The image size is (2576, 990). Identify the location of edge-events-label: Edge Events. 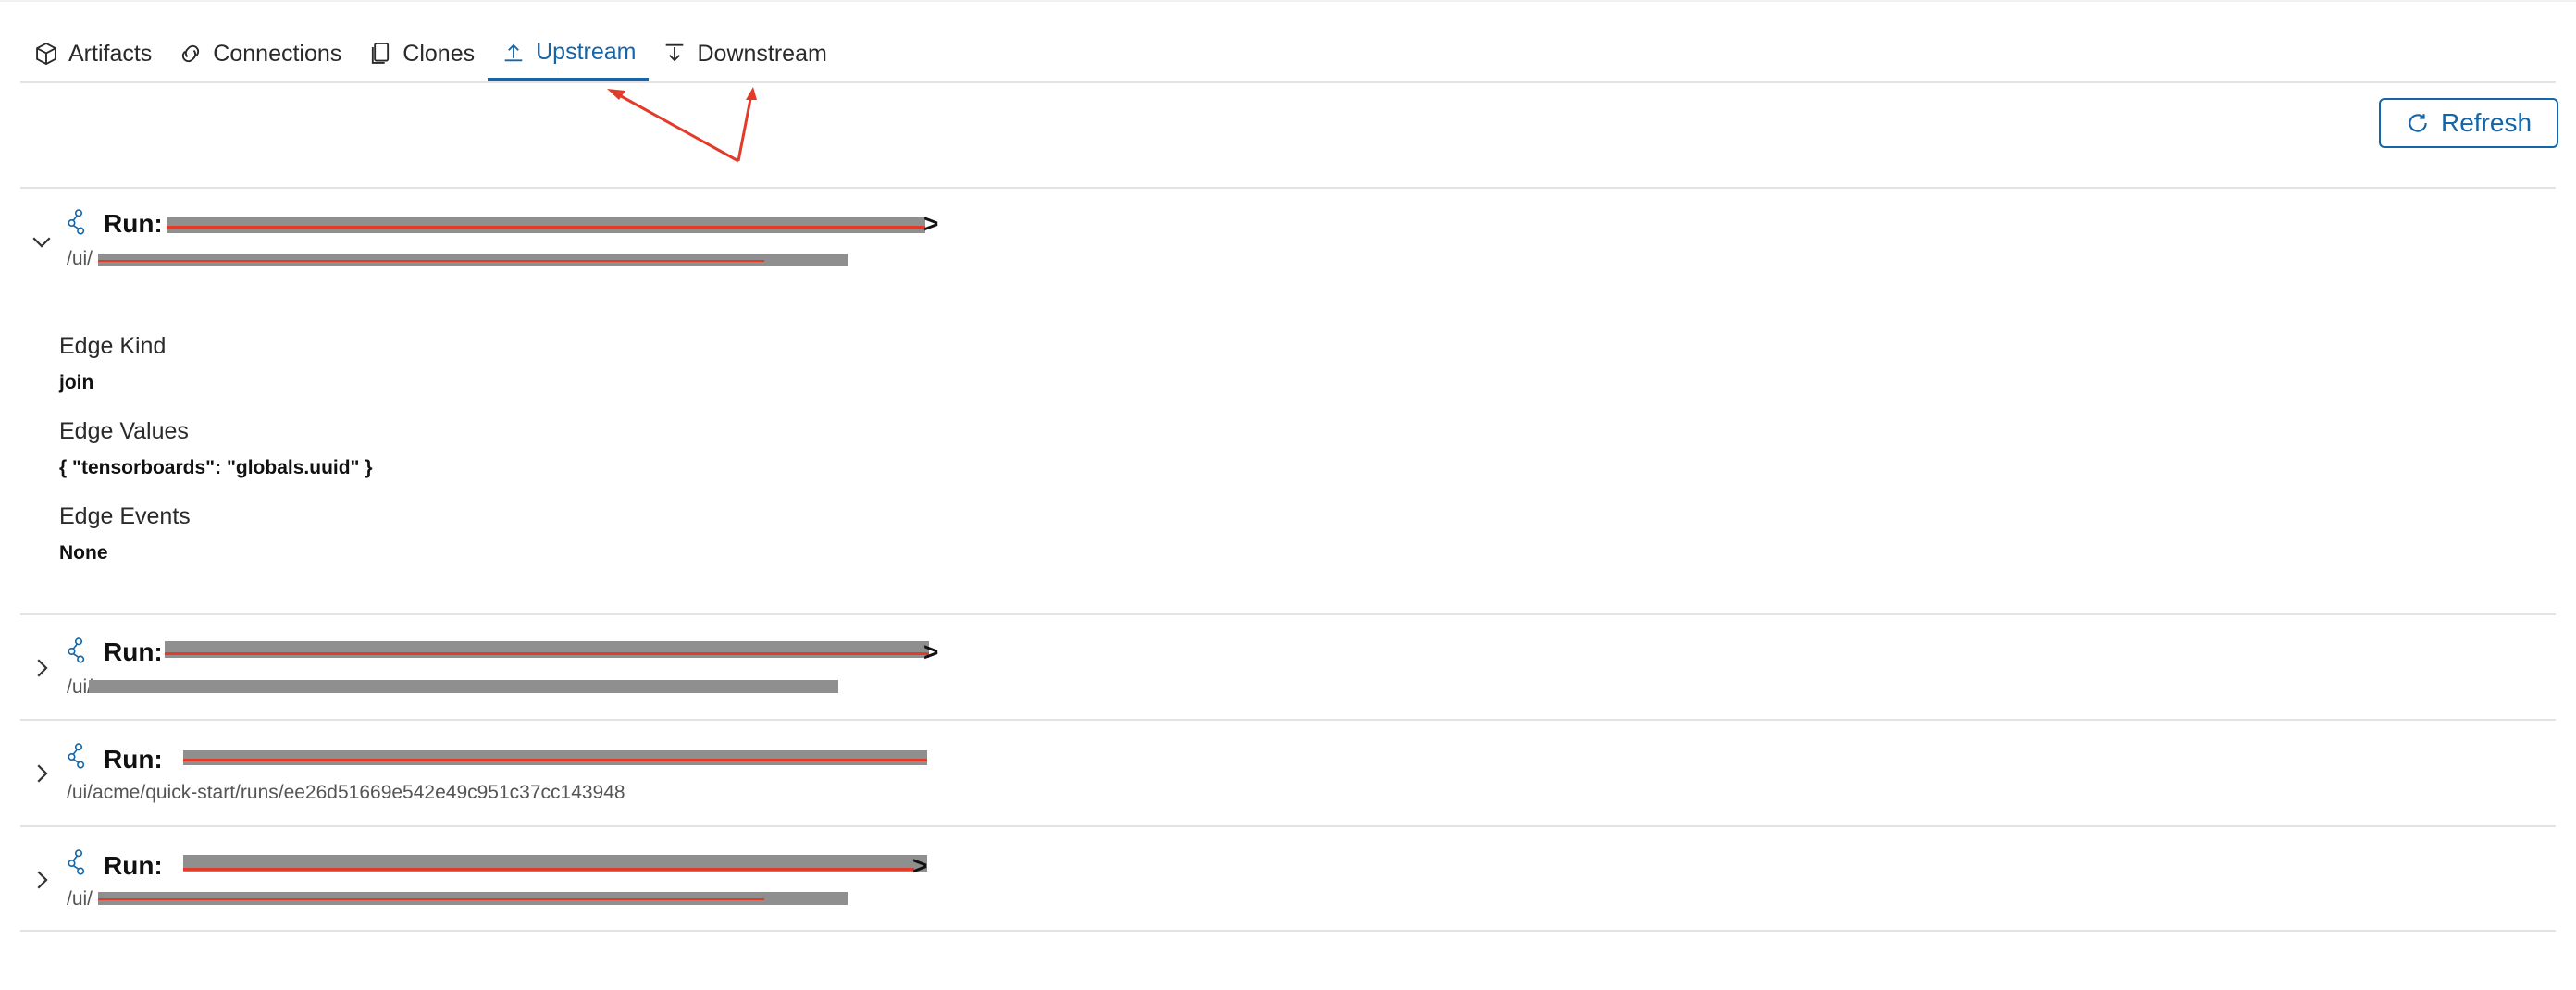
(125, 516).